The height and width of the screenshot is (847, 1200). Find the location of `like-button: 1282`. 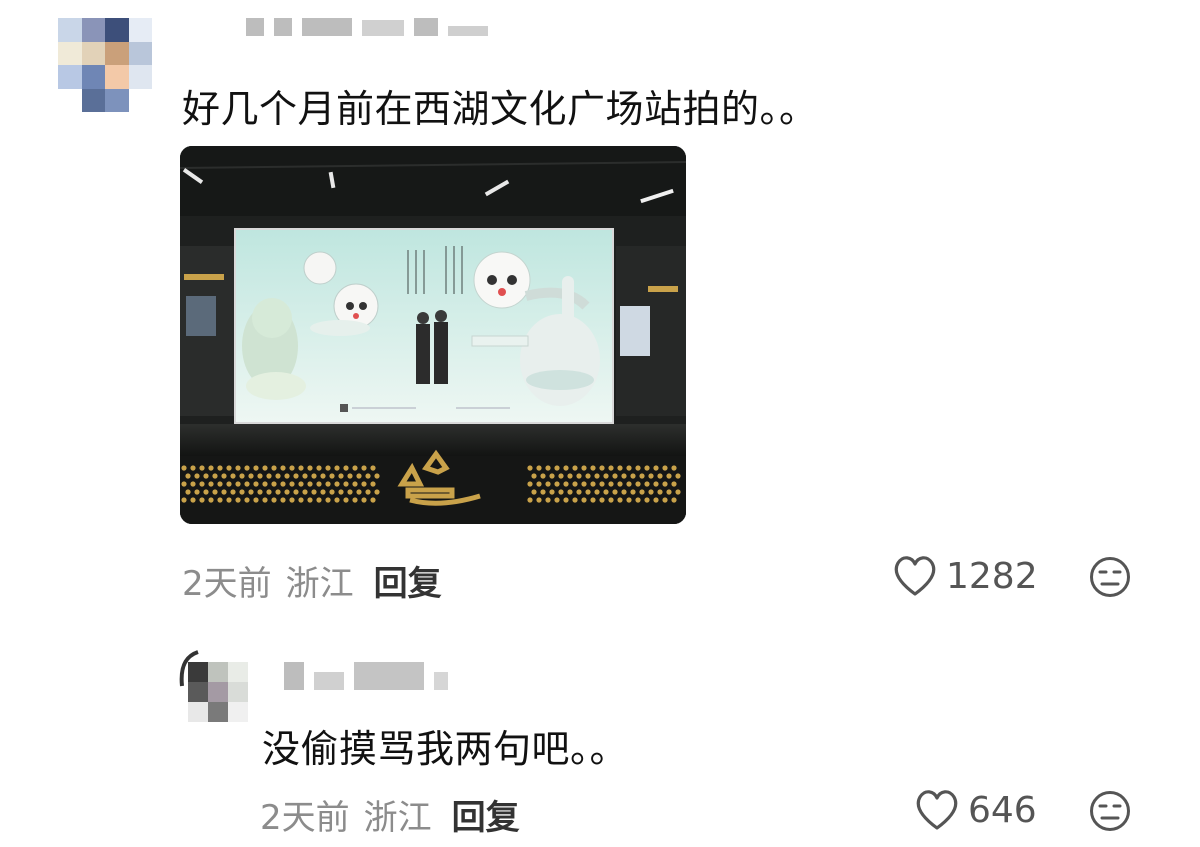

like-button: 1282 is located at coordinates (965, 576).